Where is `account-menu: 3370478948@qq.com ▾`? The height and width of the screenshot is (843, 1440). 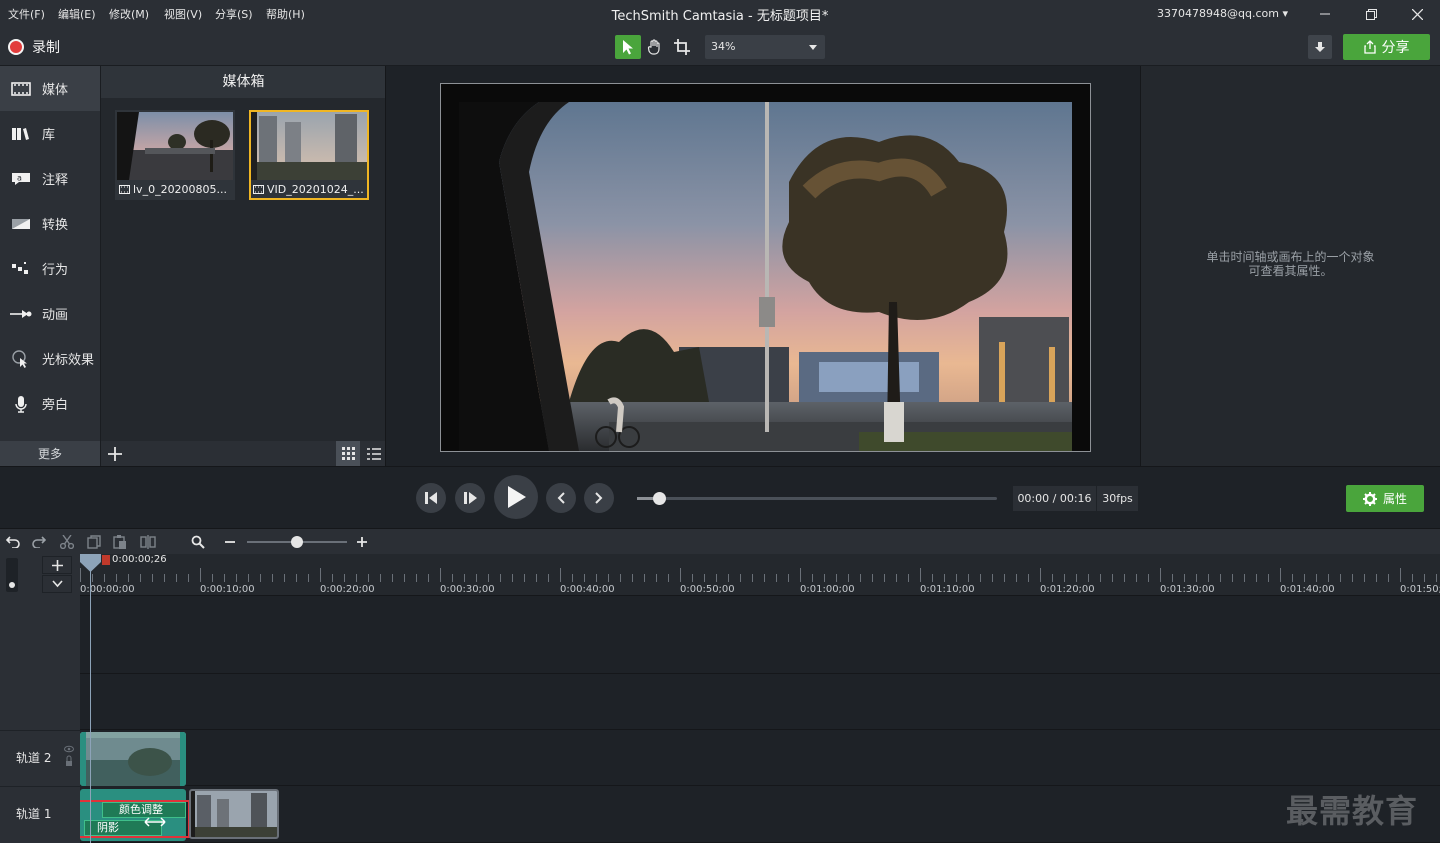
account-menu: 3370478948@qq.com ▾ is located at coordinates (1222, 13).